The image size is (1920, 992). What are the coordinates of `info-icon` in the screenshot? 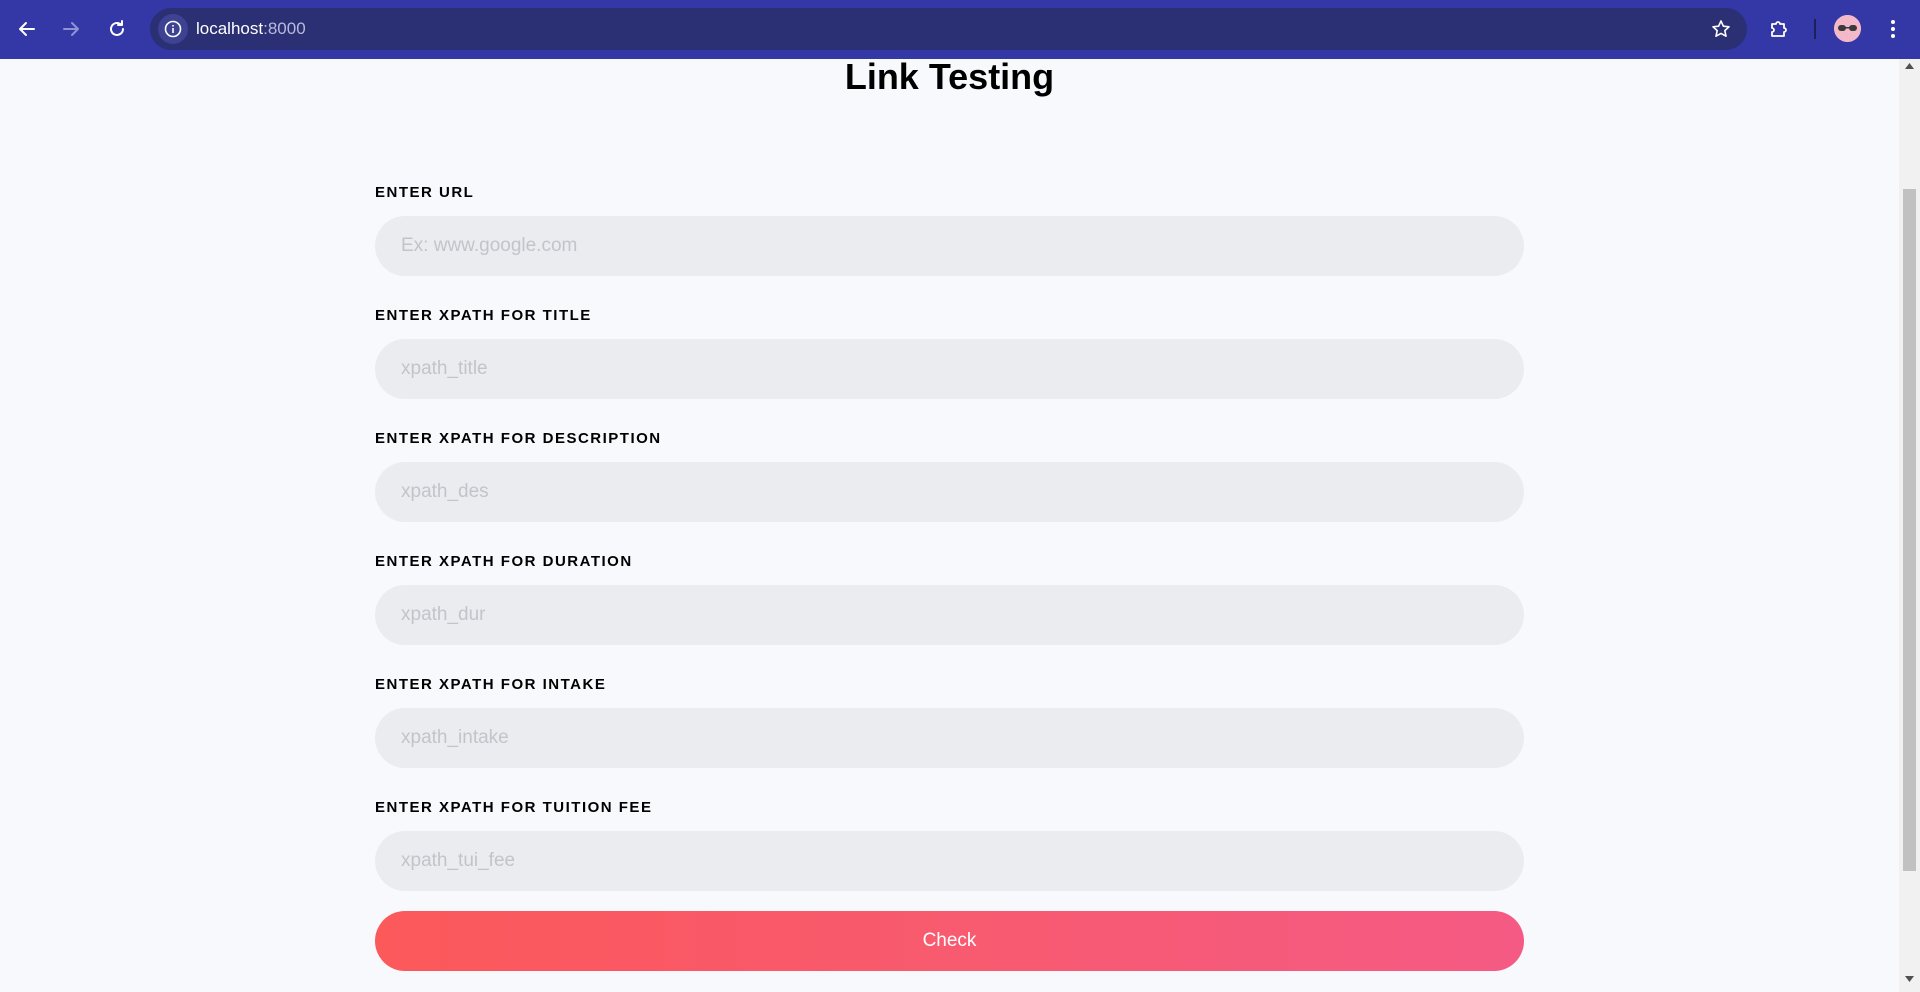 It's located at (173, 29).